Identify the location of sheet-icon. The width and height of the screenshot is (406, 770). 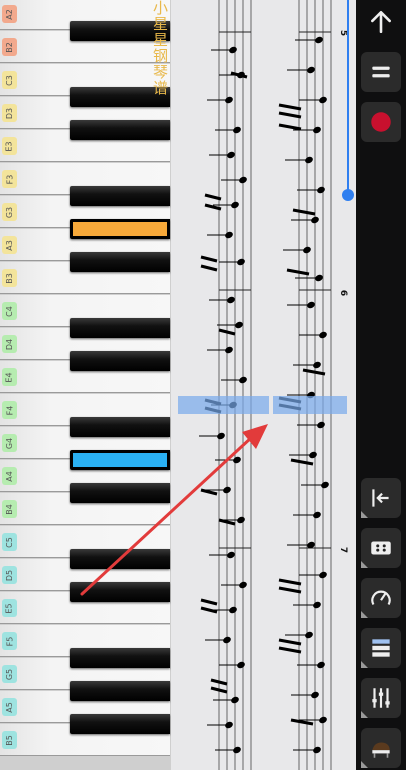
(381, 648).